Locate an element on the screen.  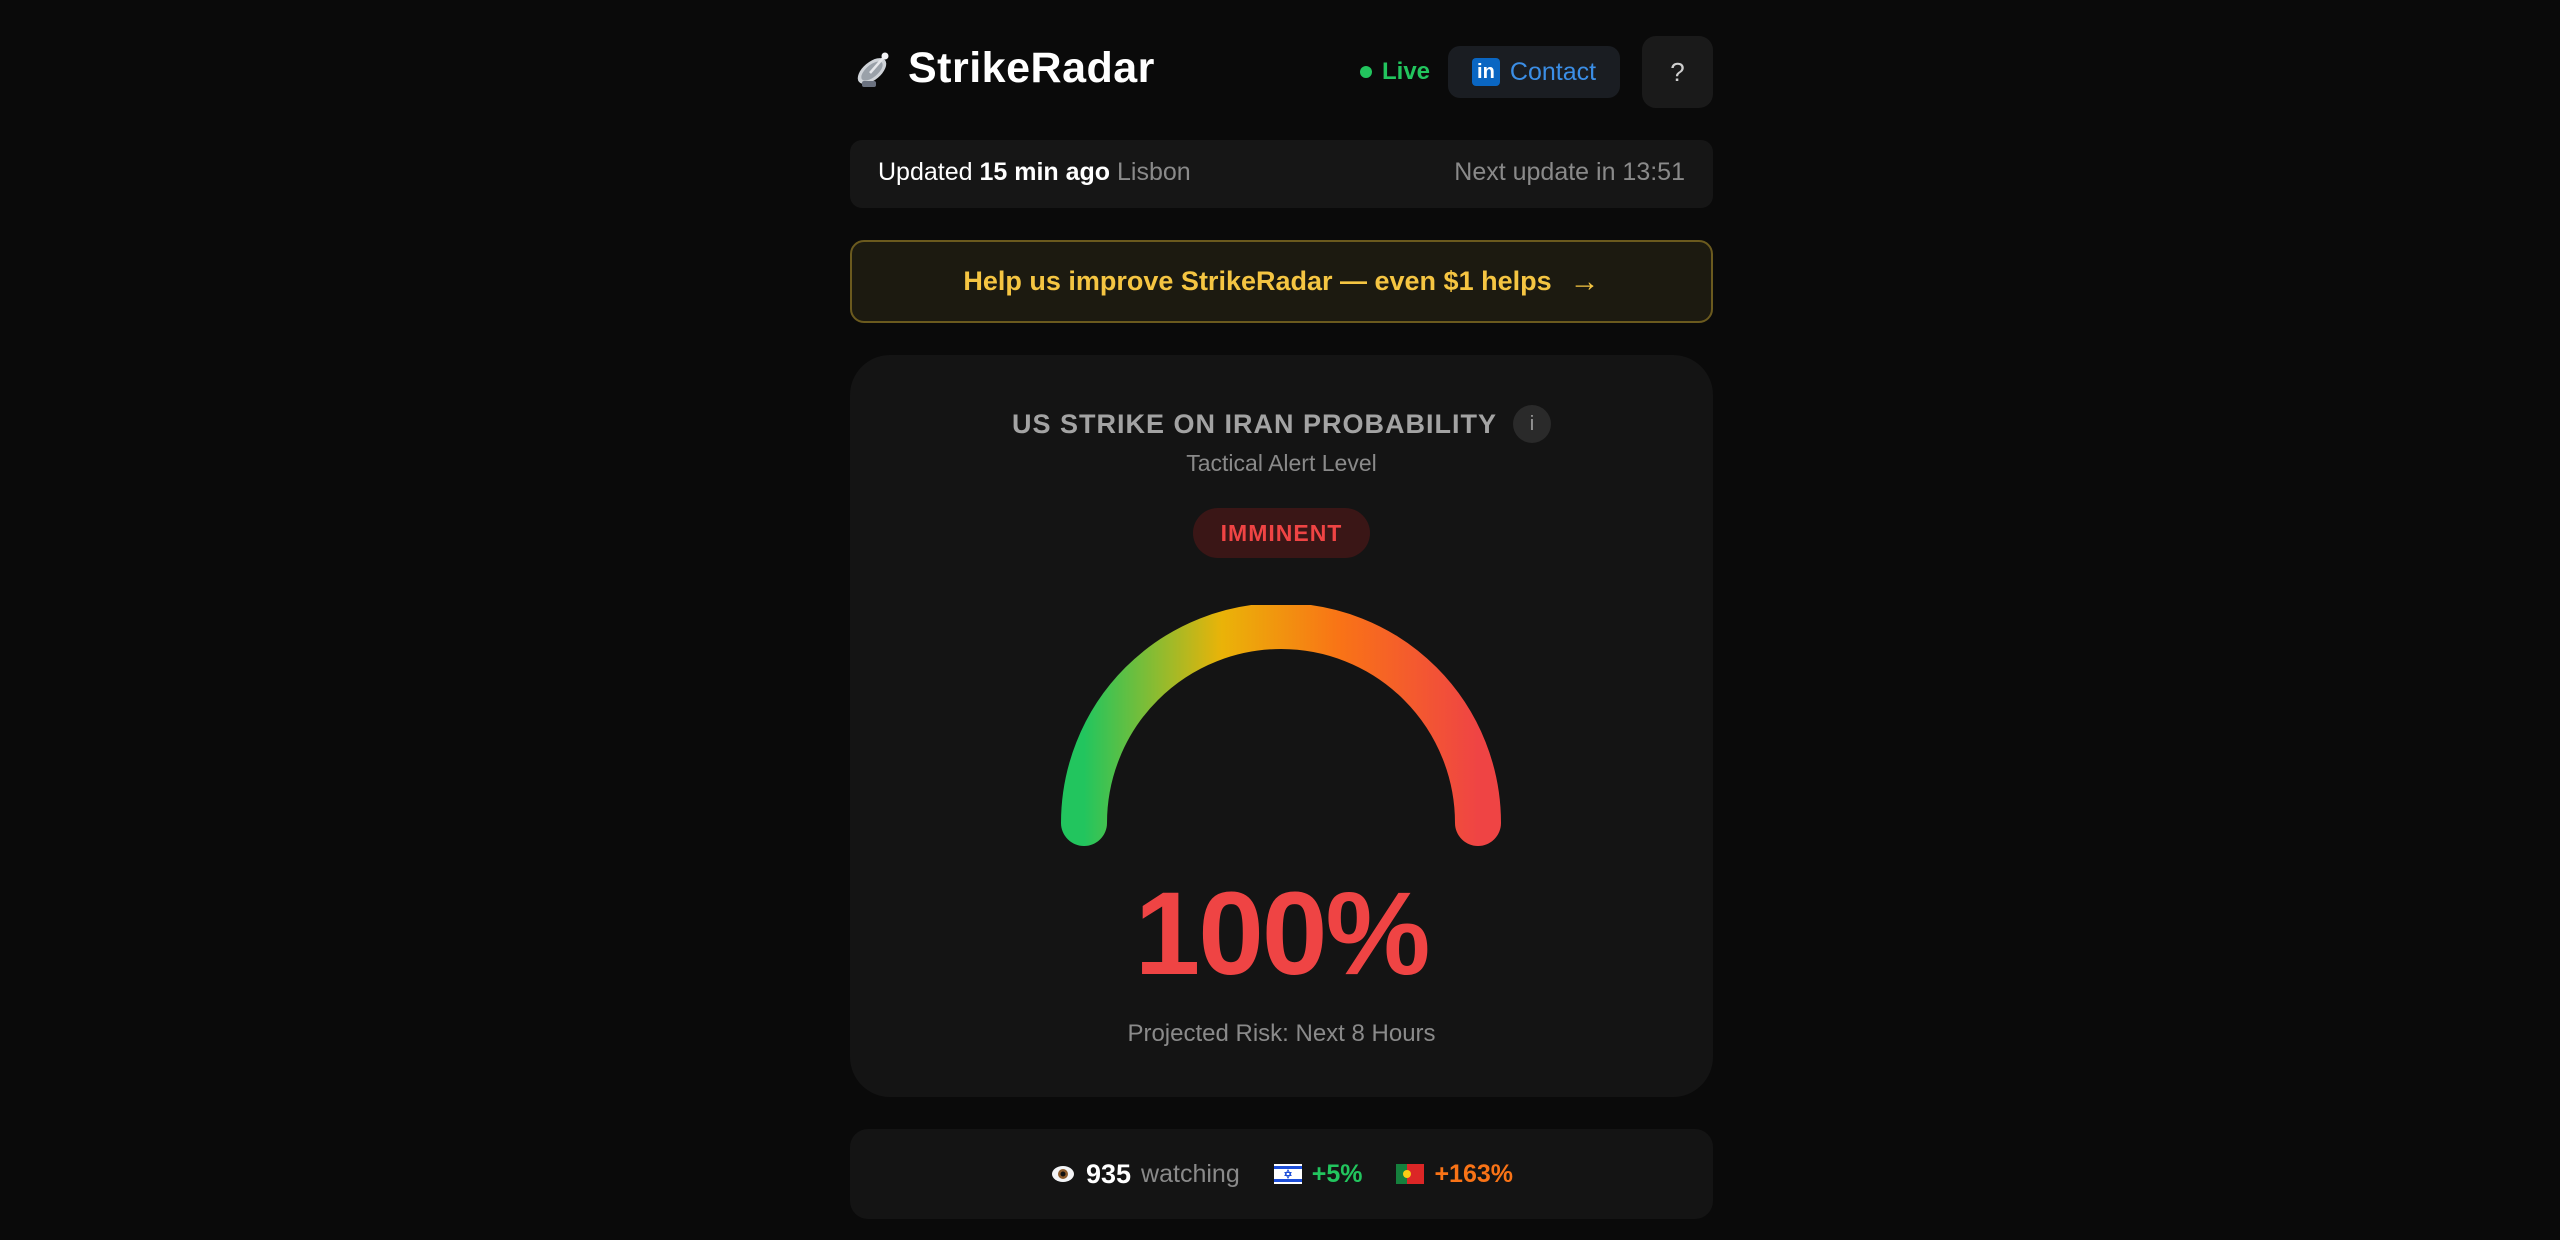
card-title-row: US STRIKE ON IRAN PROBABILITY i is located at coordinates (1281, 424).